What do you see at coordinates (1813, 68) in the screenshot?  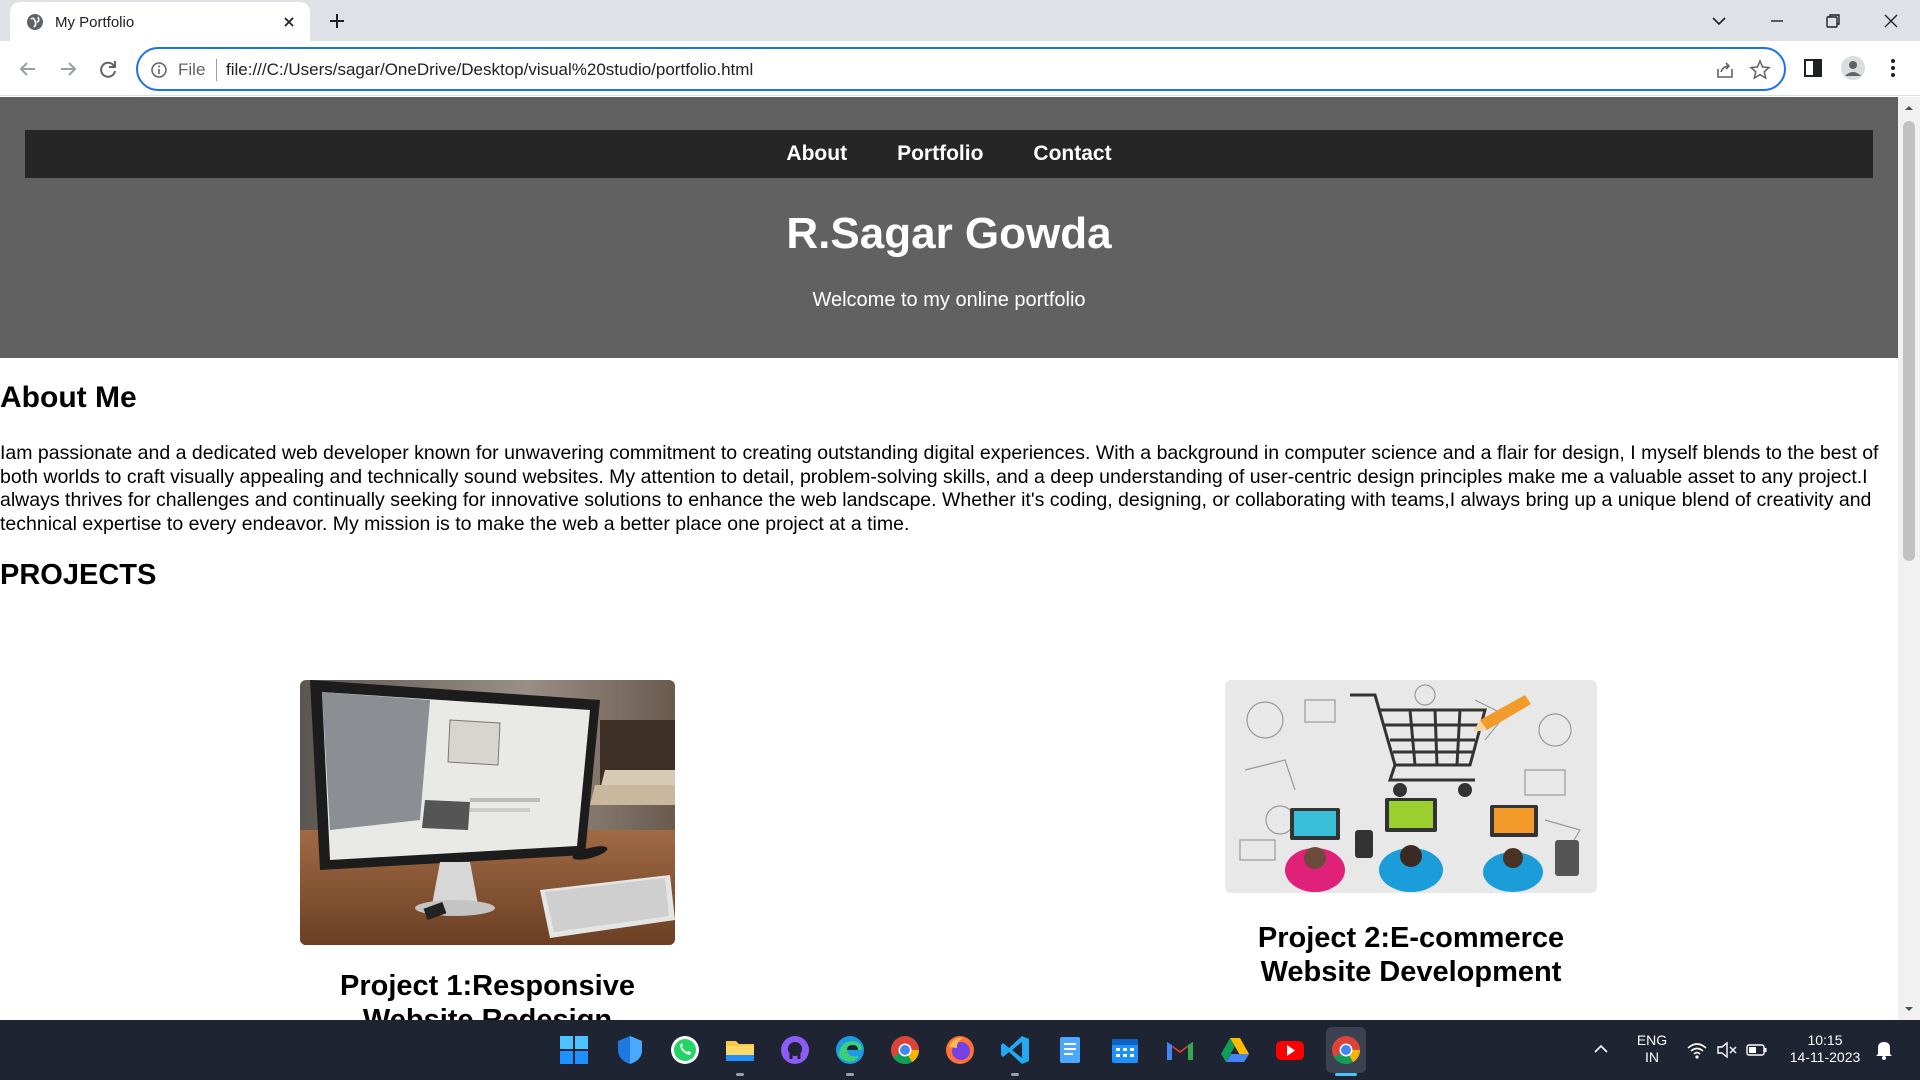 I see `side-panel-icon` at bounding box center [1813, 68].